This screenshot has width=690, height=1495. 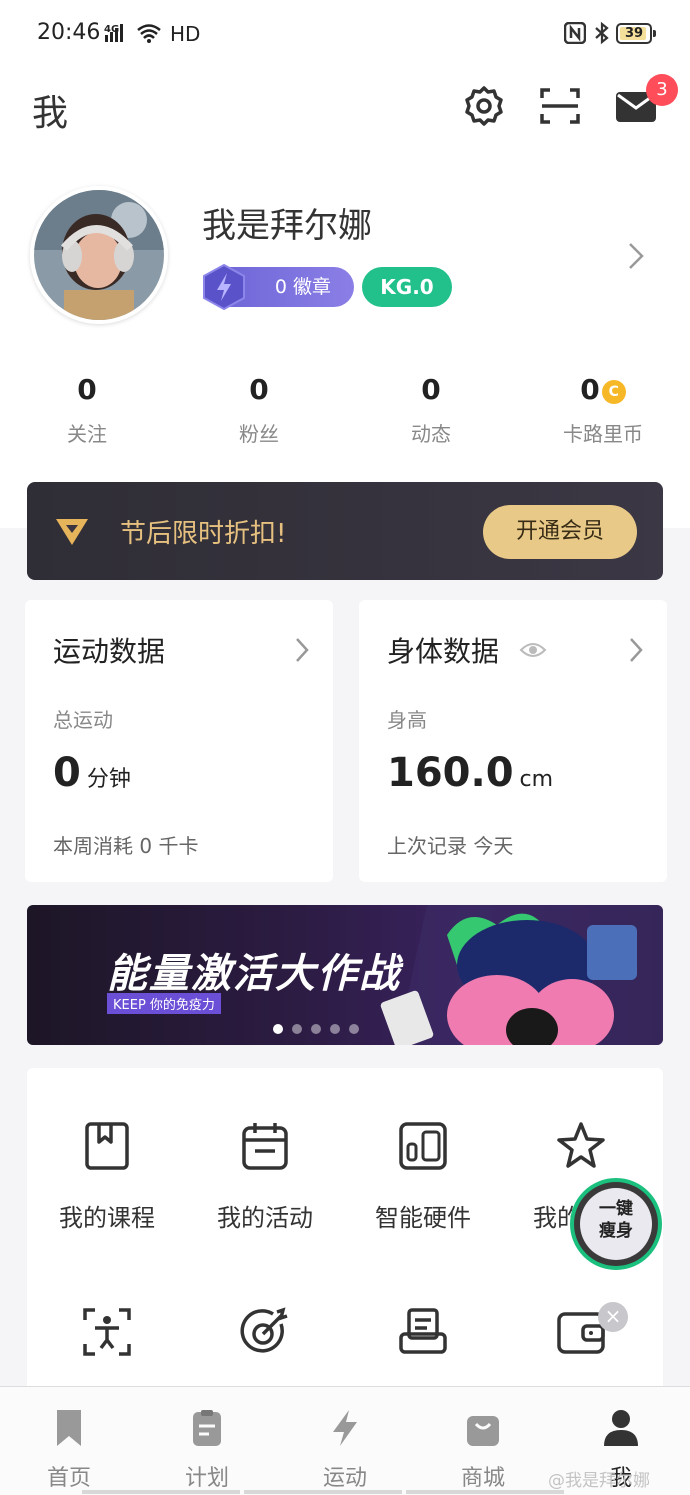 I want to click on close-icon: ×, so click(x=613, y=1317).